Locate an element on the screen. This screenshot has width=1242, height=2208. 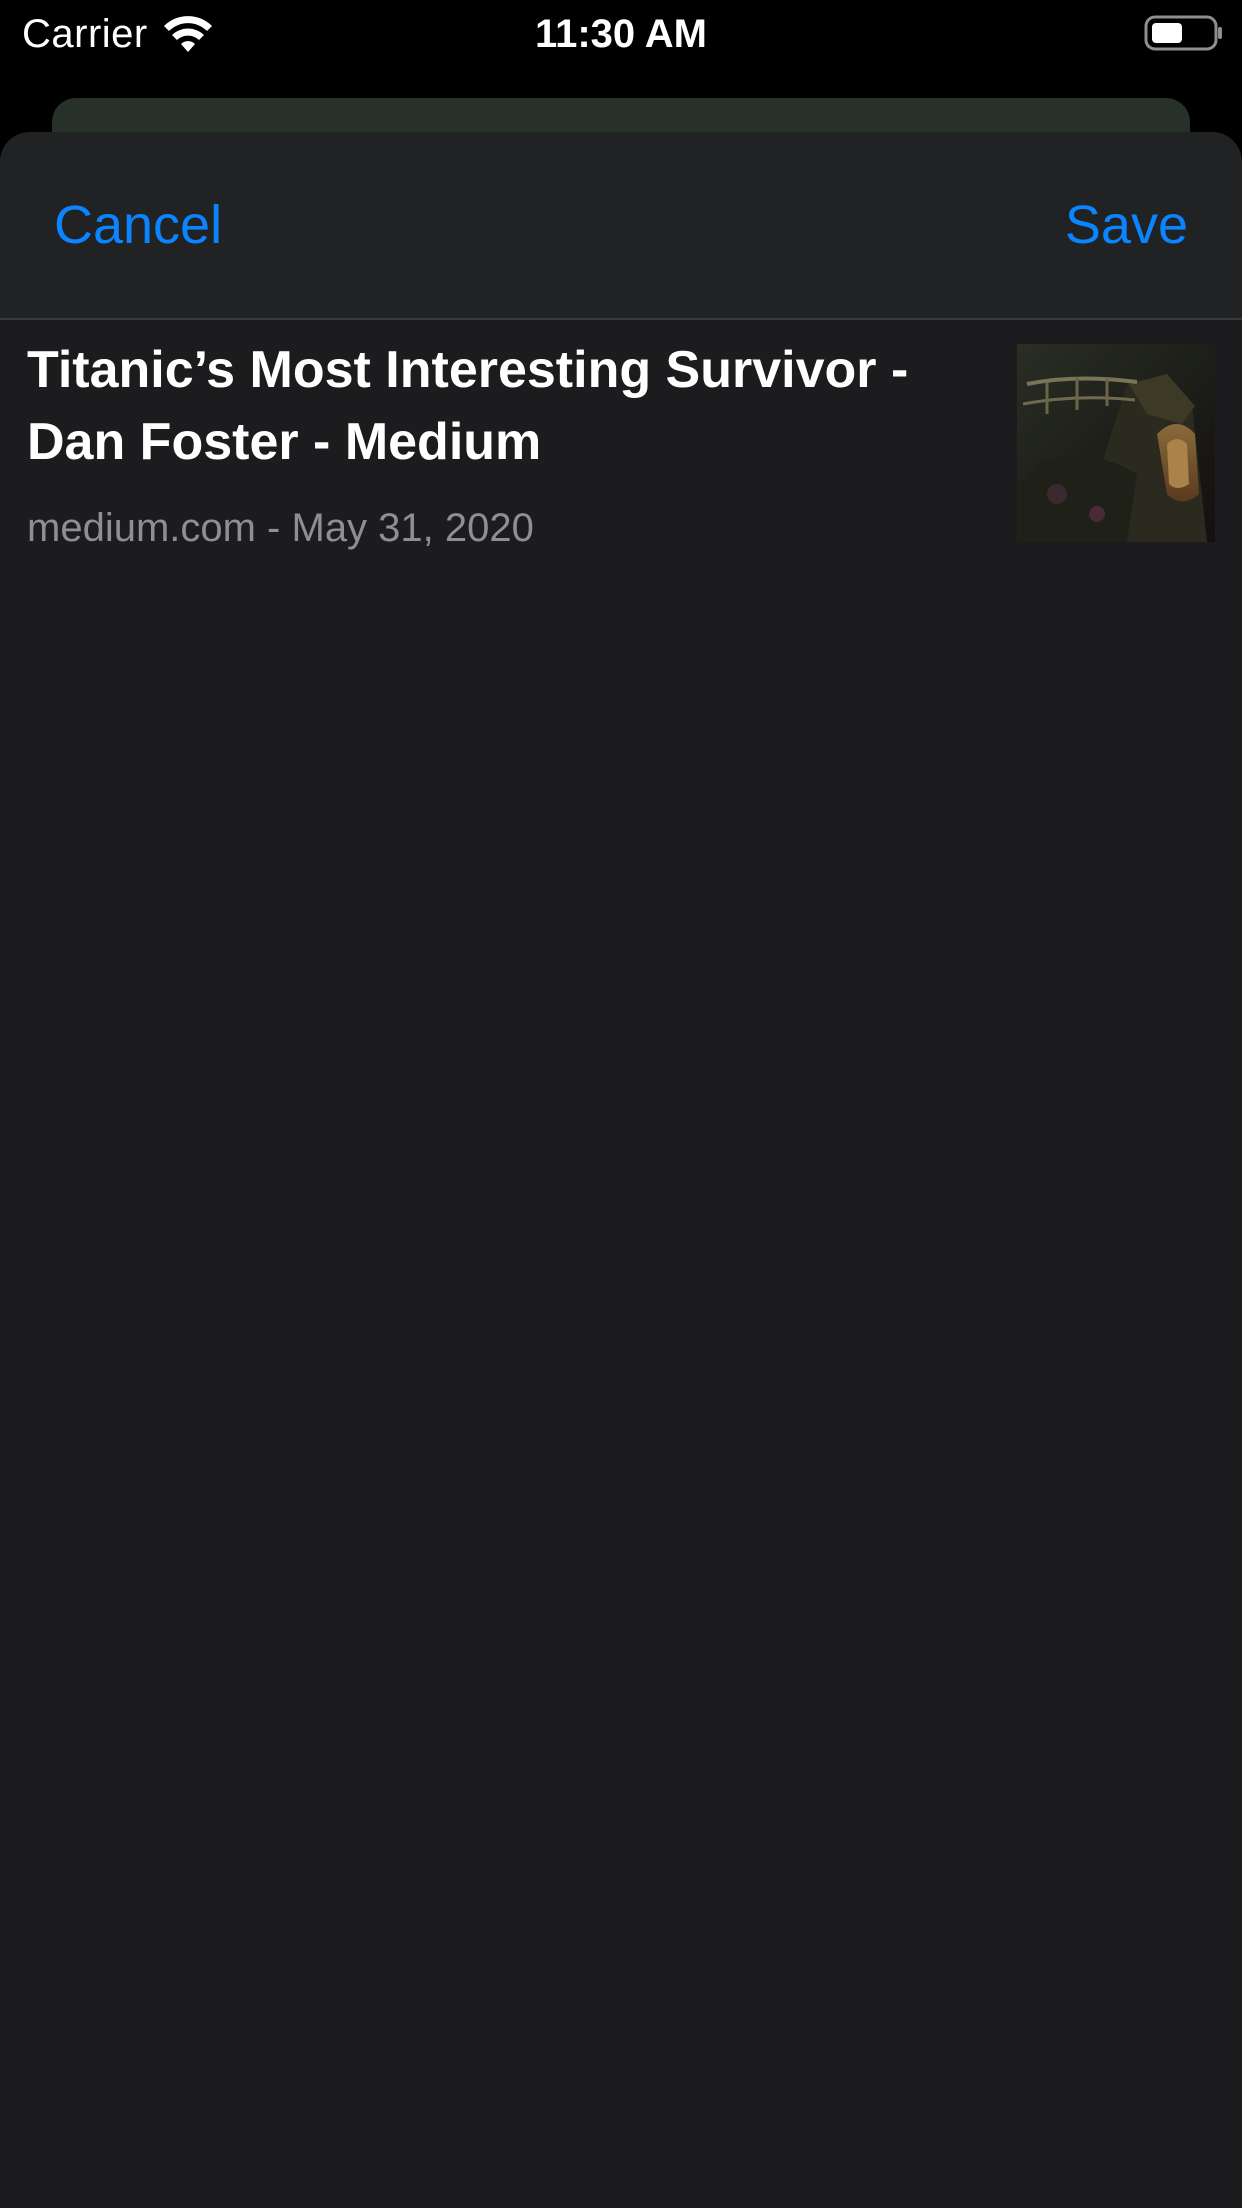
link-domain-date: medium.com - May 31, 2020 is located at coordinates (280, 528).